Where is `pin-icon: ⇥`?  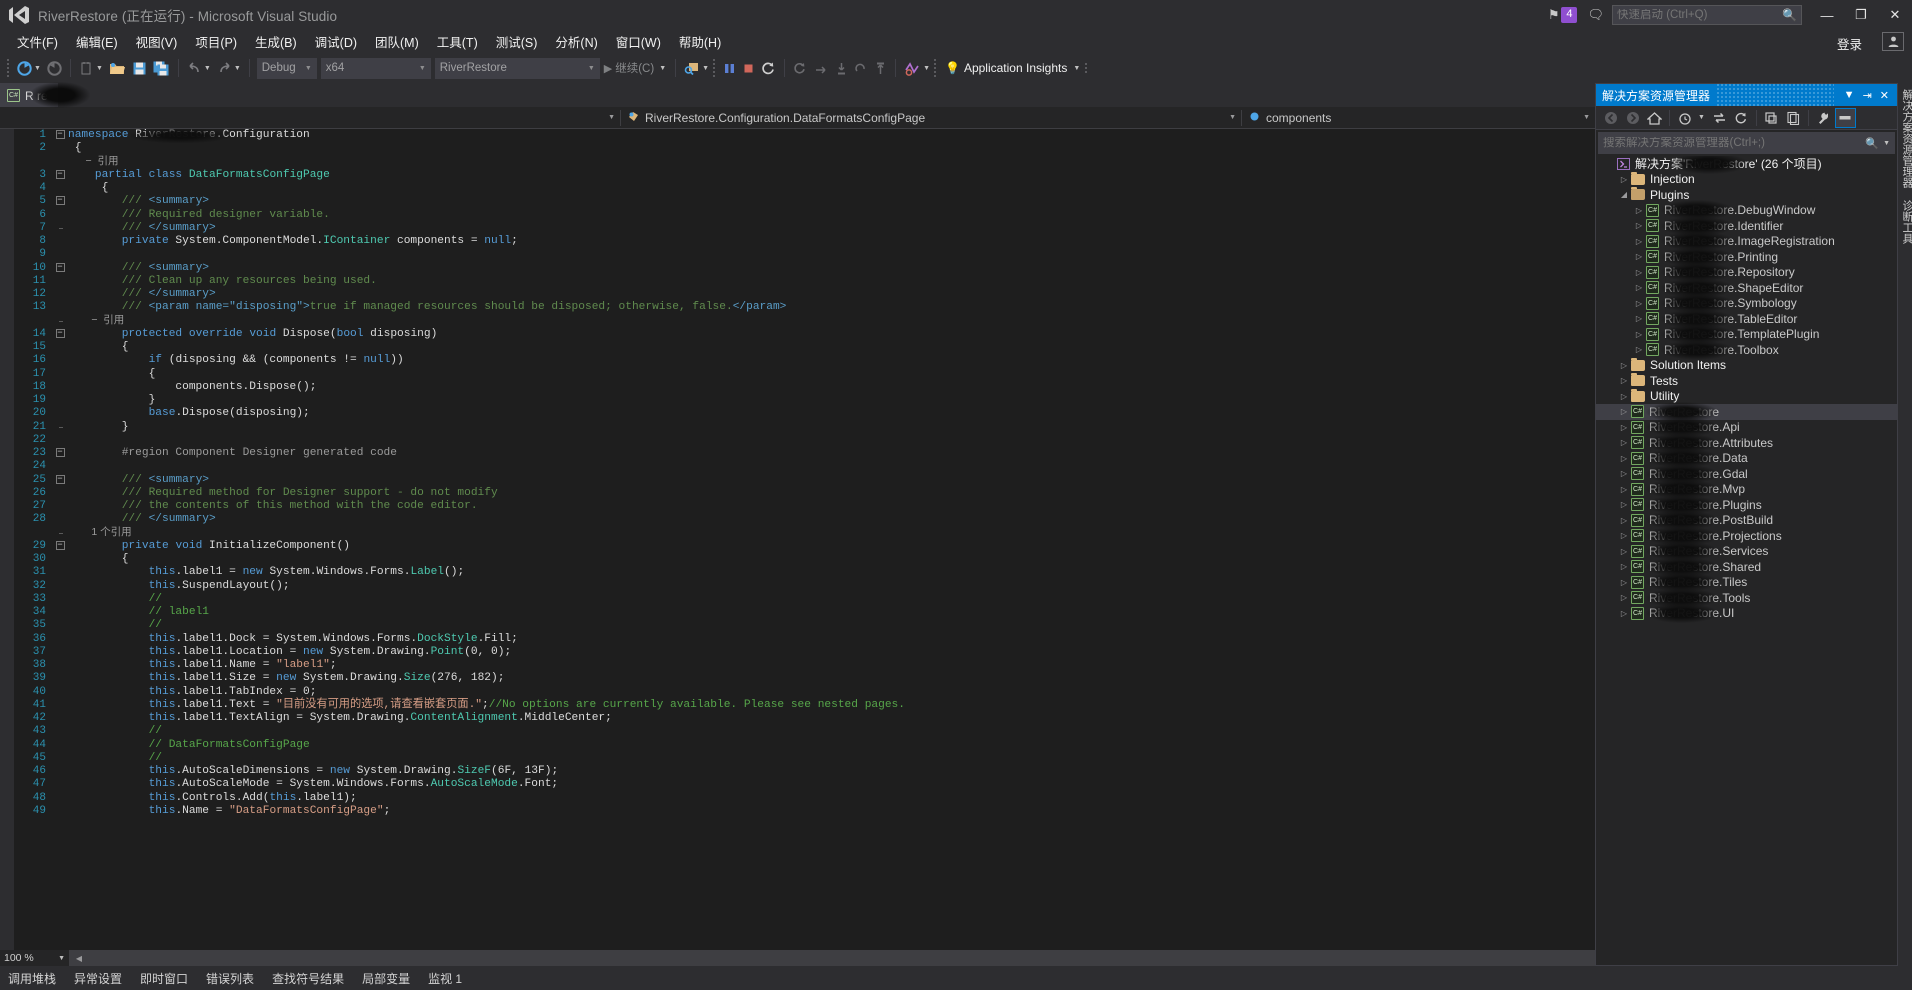 pin-icon: ⇥ is located at coordinates (1867, 95).